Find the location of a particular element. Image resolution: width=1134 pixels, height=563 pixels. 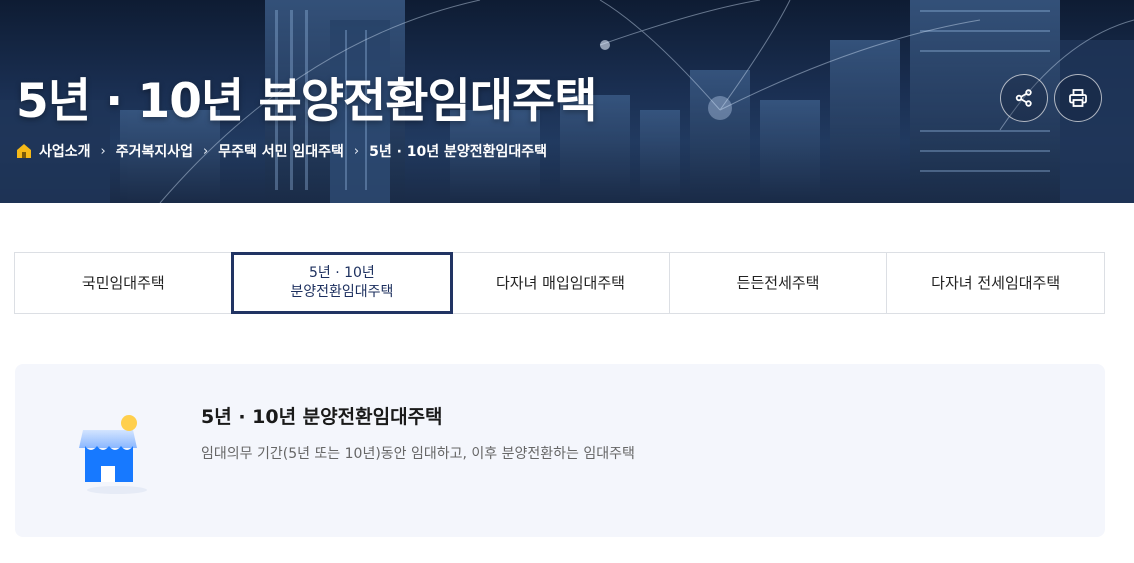

home-icon is located at coordinates (24, 151).